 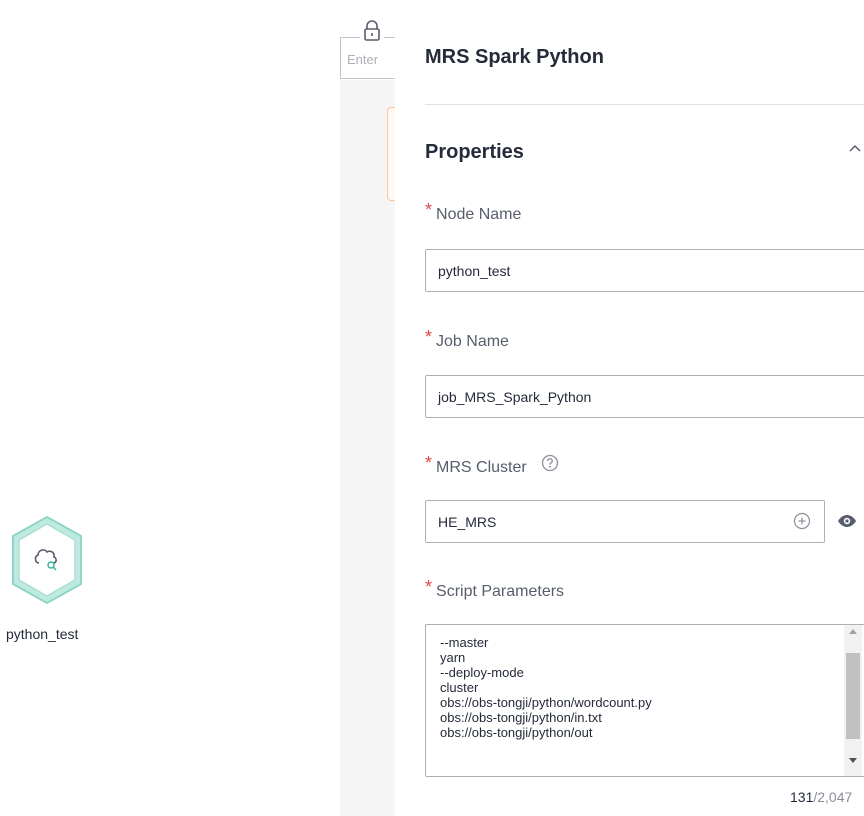 What do you see at coordinates (853, 631) in the screenshot?
I see `scroll-up-arrow-icon` at bounding box center [853, 631].